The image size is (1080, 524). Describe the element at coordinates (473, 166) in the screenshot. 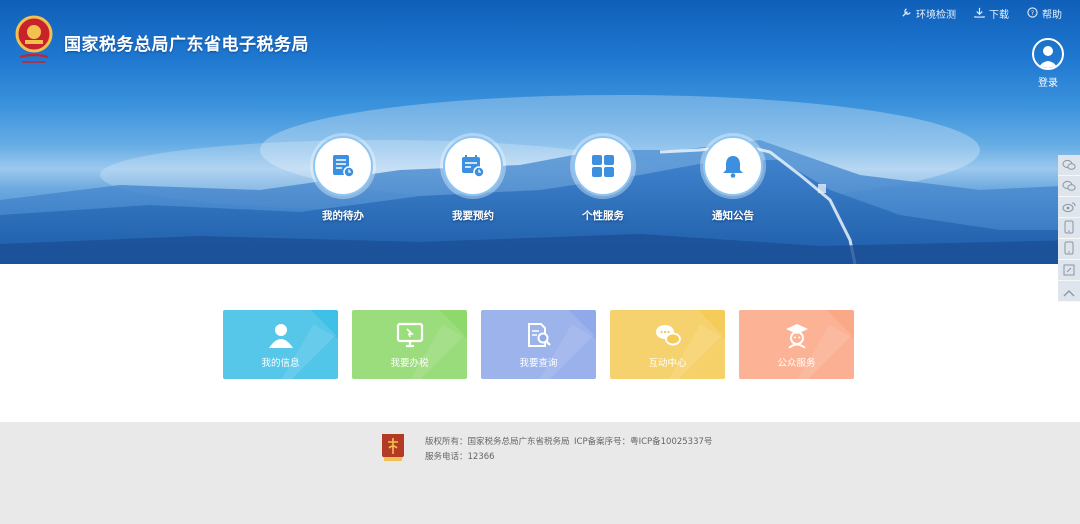

I see `calendar-clock-icon` at that location.